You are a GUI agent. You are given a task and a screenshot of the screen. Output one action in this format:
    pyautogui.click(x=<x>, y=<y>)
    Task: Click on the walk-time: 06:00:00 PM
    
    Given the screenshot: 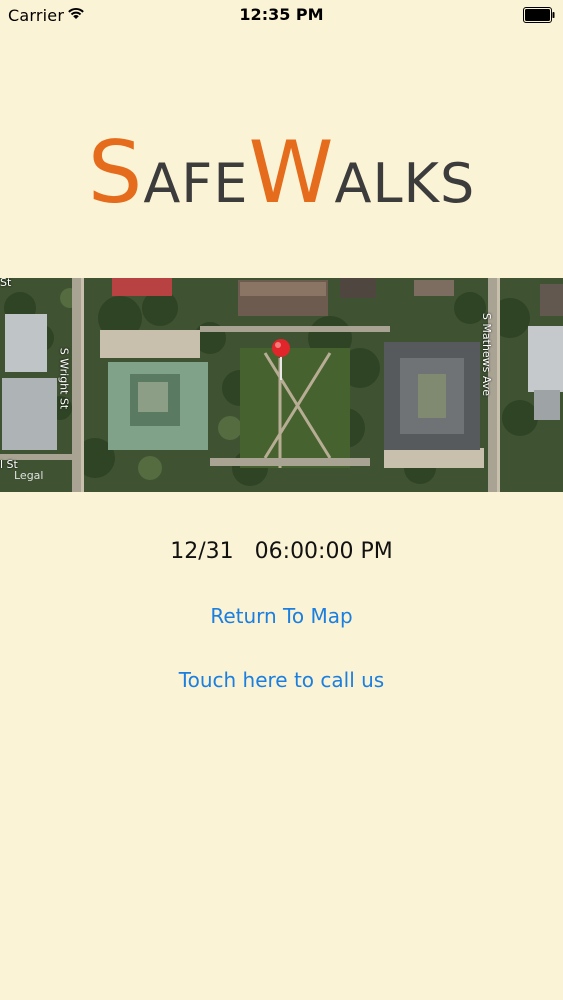 What is the action you would take?
    pyautogui.click(x=323, y=551)
    